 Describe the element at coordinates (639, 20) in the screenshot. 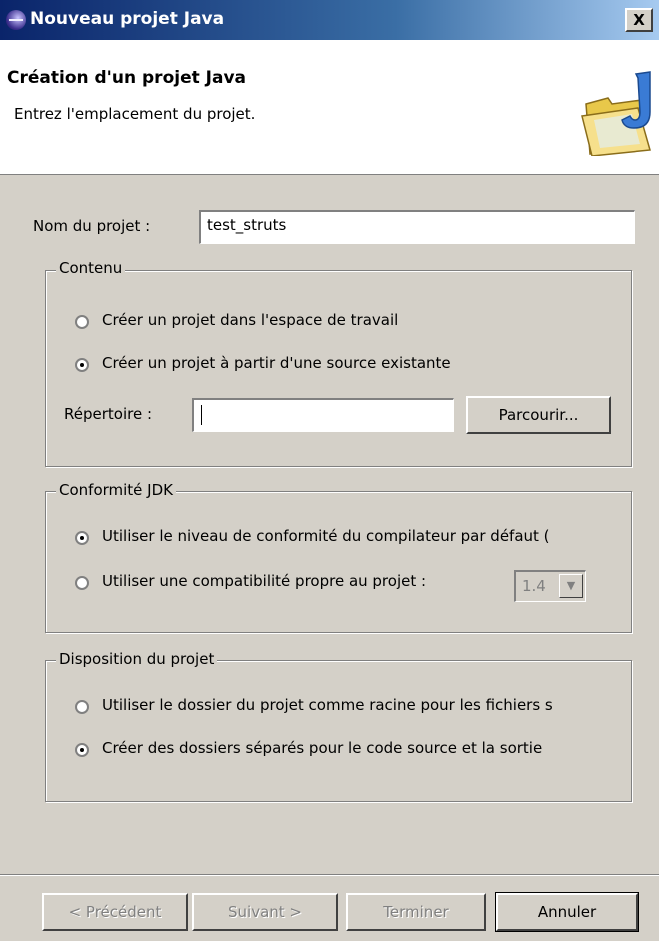

I see `close-button: X` at that location.